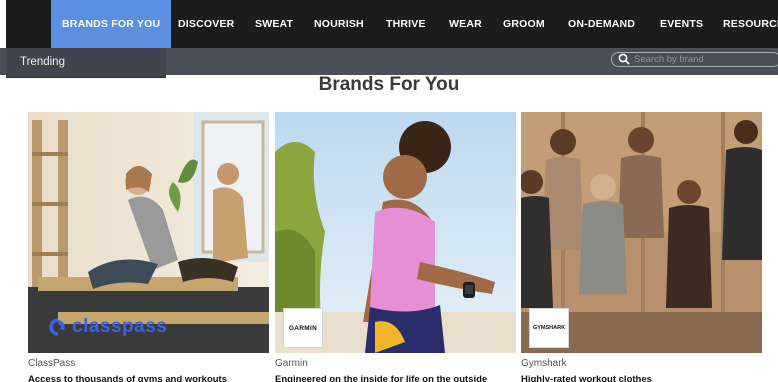  Describe the element at coordinates (406, 24) in the screenshot. I see `nav-item-thrive: THRIVE` at that location.